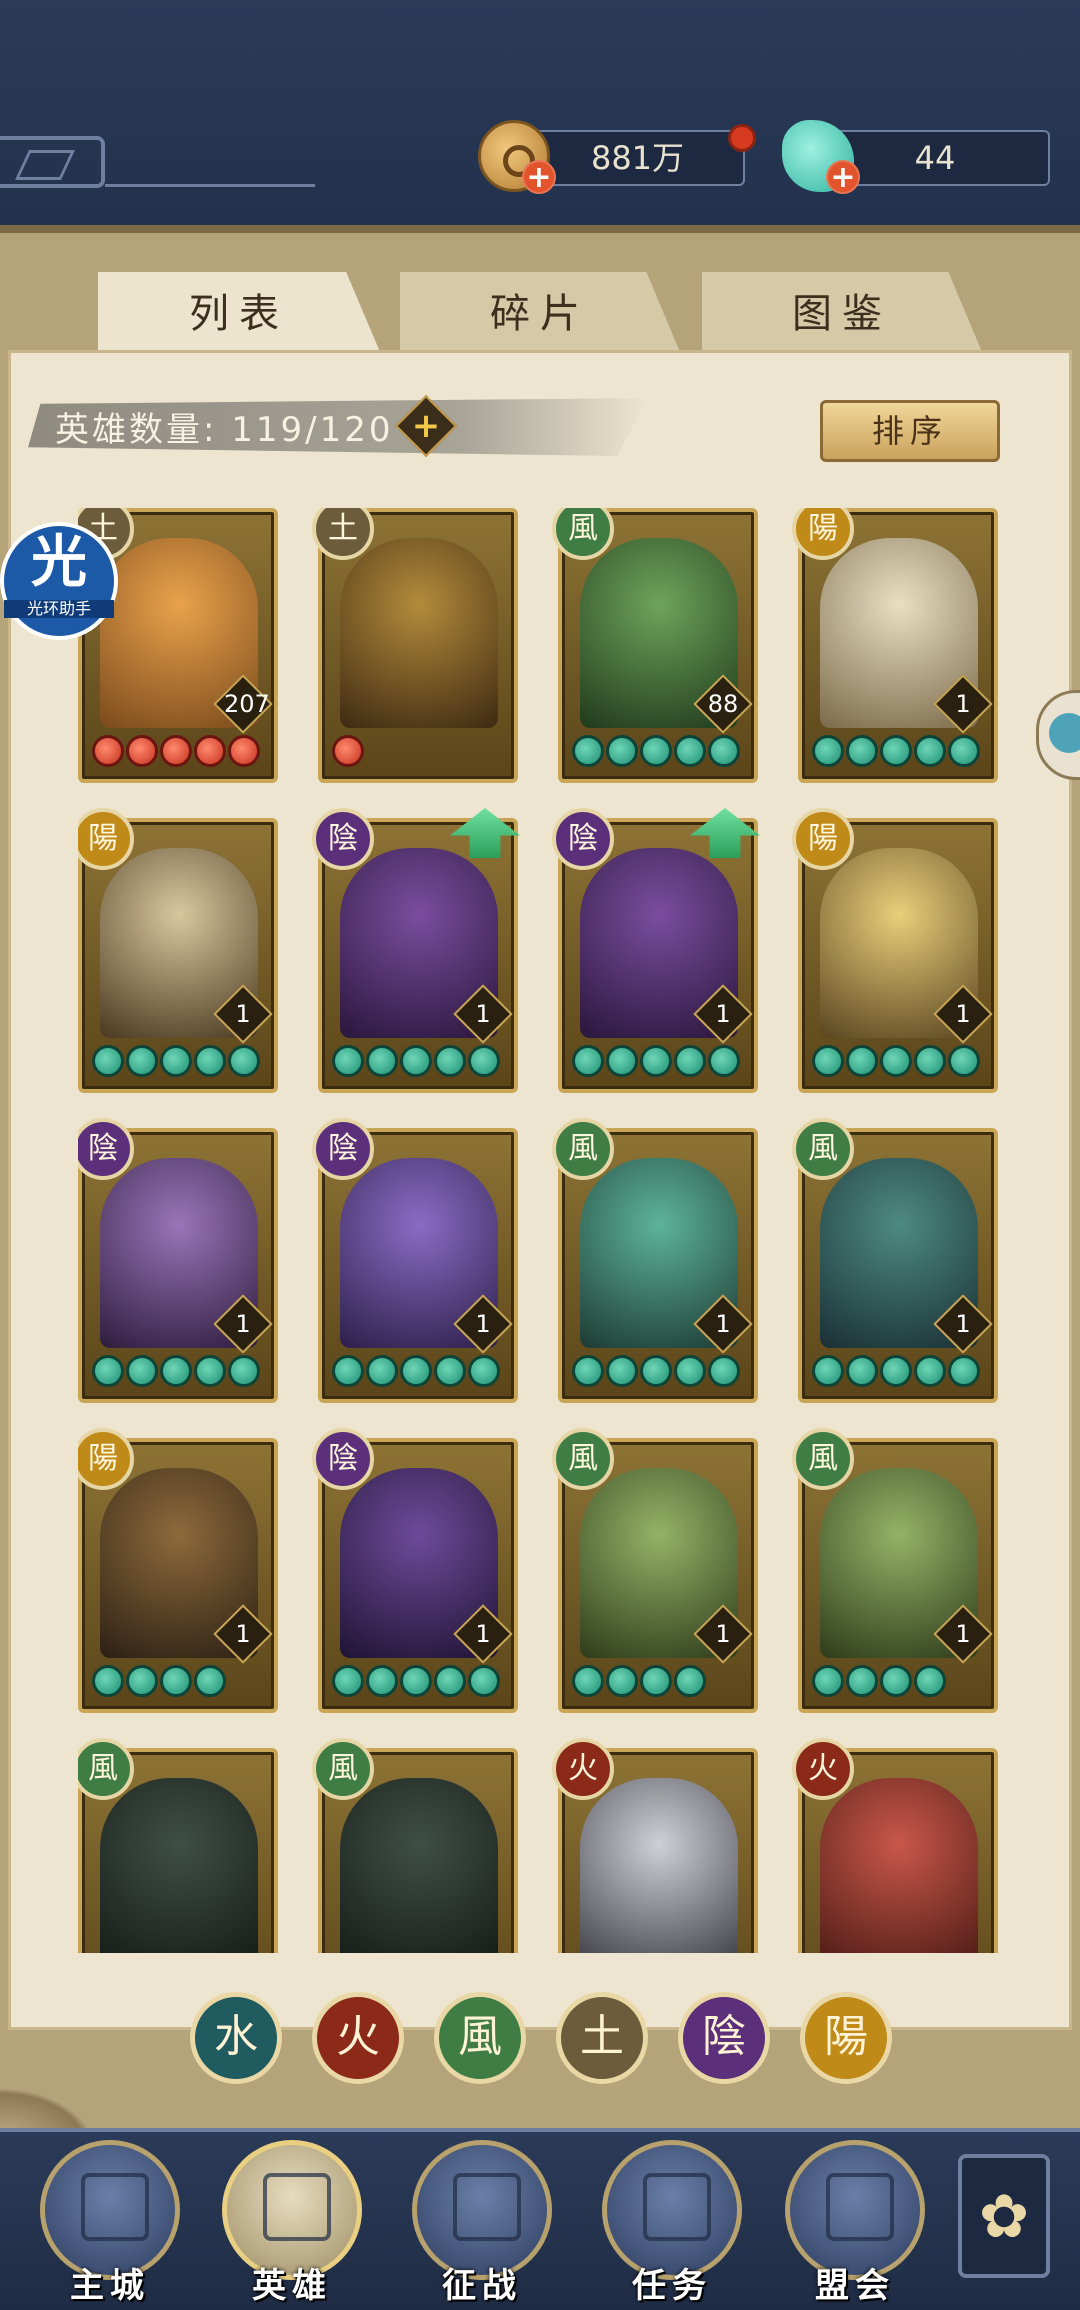  Describe the element at coordinates (823, 1769) in the screenshot. I see `element-badge-fire: 火` at that location.